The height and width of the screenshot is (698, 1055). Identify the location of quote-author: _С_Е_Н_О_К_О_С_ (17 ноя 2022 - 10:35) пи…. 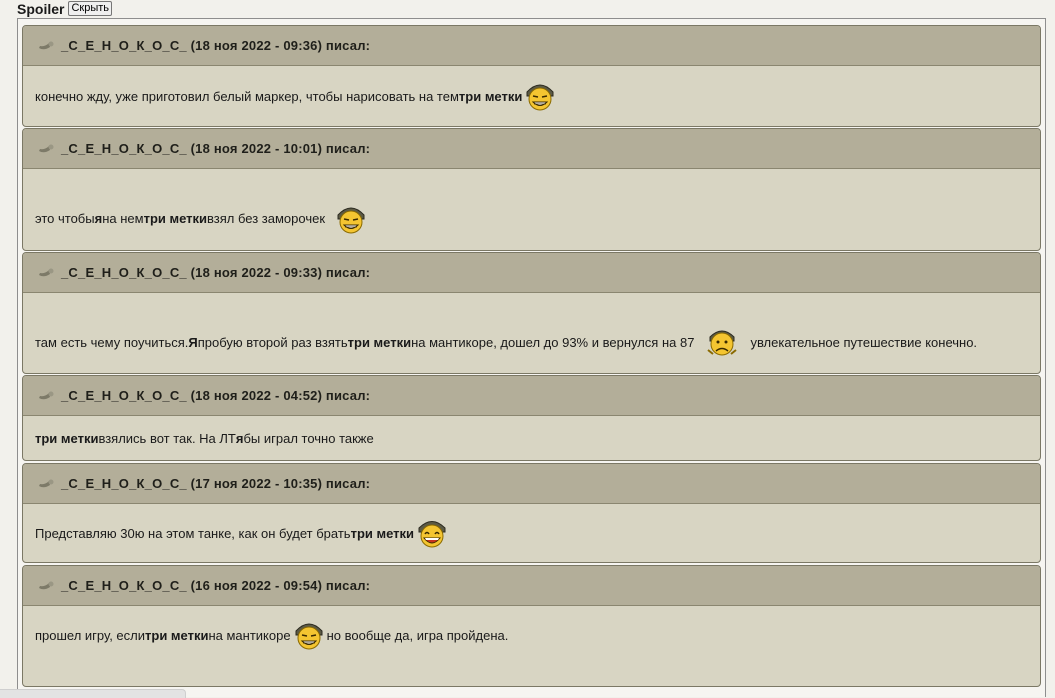
(216, 483).